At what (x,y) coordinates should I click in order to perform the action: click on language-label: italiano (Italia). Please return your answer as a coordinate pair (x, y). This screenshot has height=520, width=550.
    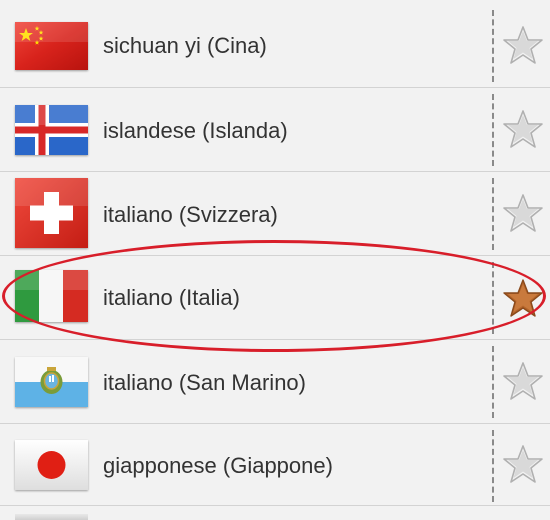
    Looking at the image, I should click on (171, 297).